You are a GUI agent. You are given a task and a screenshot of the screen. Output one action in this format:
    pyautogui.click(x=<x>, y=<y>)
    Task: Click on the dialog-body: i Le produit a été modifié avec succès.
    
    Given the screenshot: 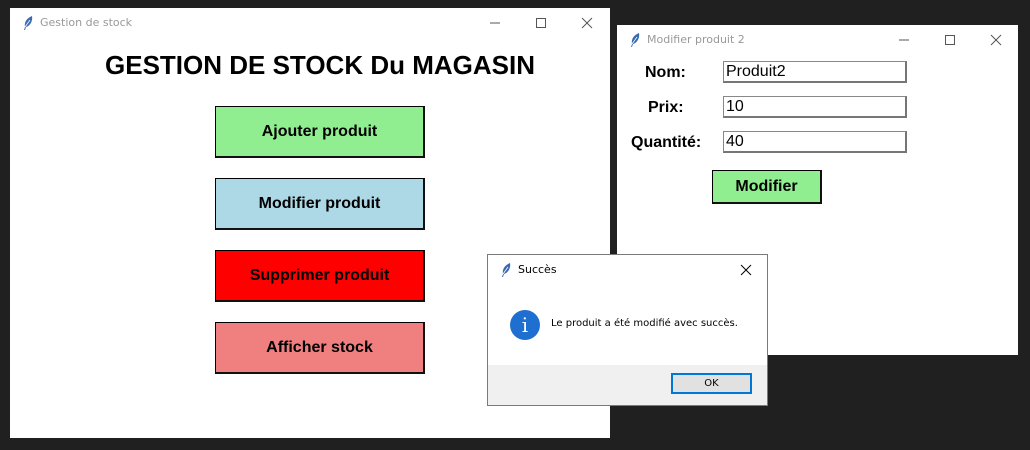 What is the action you would take?
    pyautogui.click(x=627, y=325)
    